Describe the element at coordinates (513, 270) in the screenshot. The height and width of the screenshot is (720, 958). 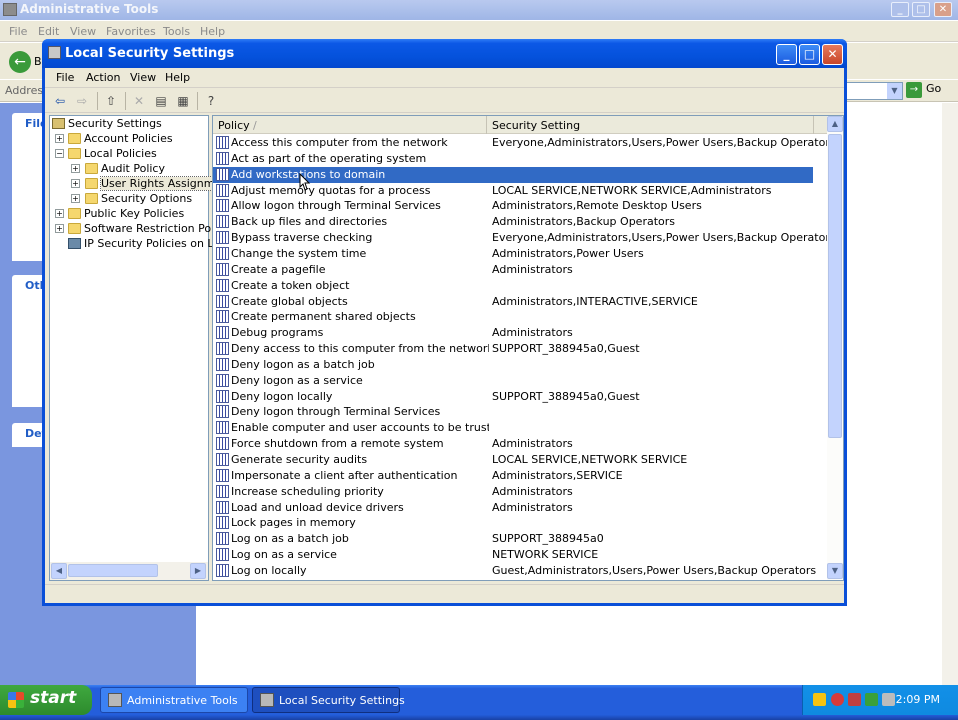
I see `table-row: Create a pagefile Administrators` at that location.